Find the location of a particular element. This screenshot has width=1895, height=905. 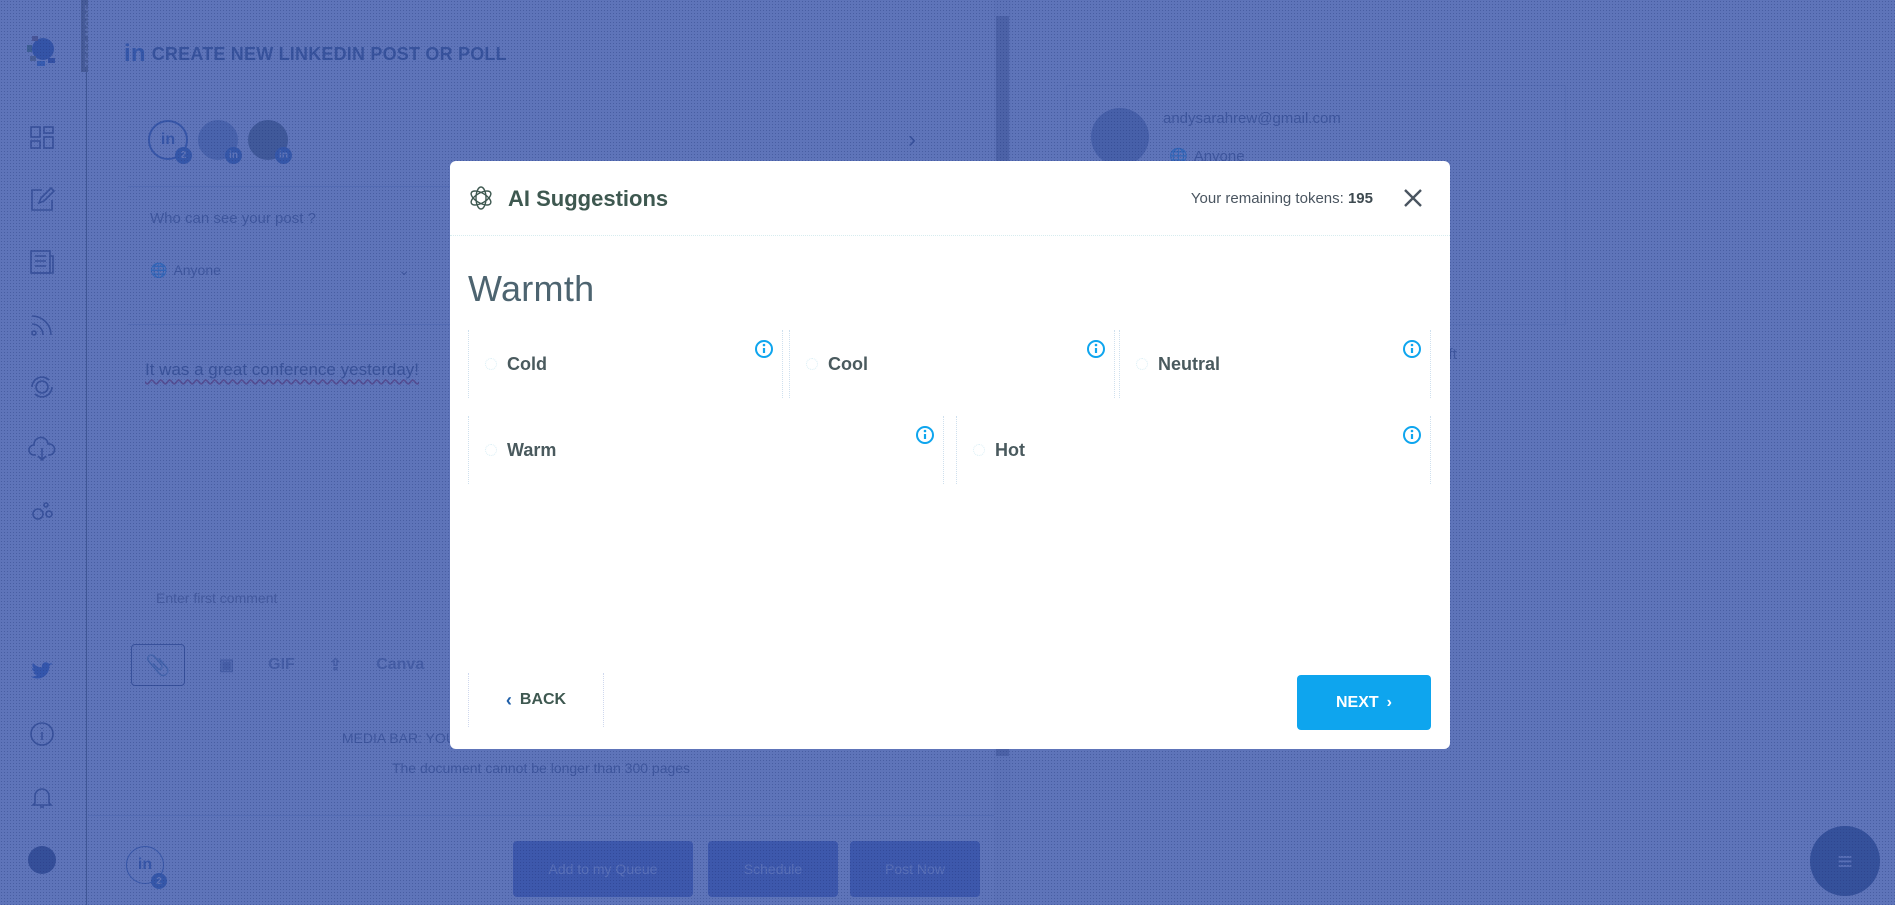

remaining-tokens: Your remaining tokens: 195 is located at coordinates (1281, 198).